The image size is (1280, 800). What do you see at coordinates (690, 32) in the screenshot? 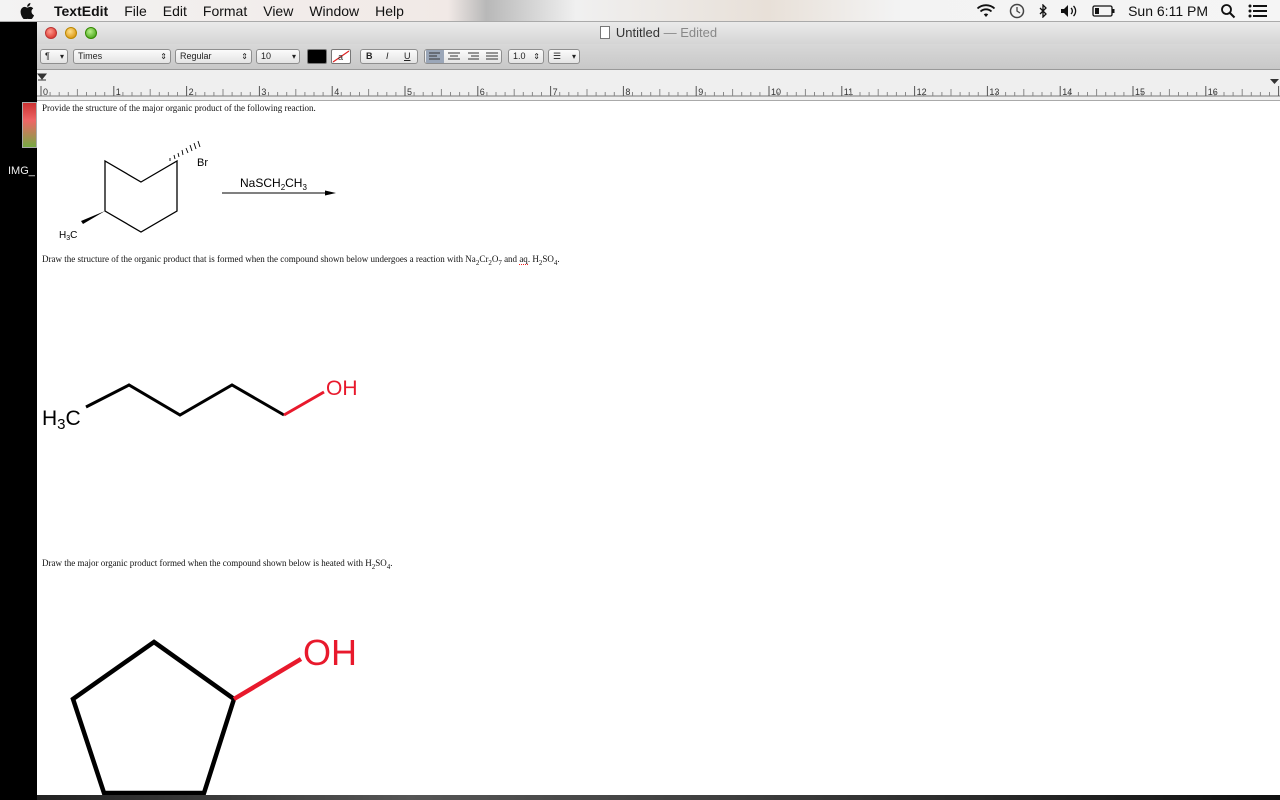
I see `edited-status: — Edited` at bounding box center [690, 32].